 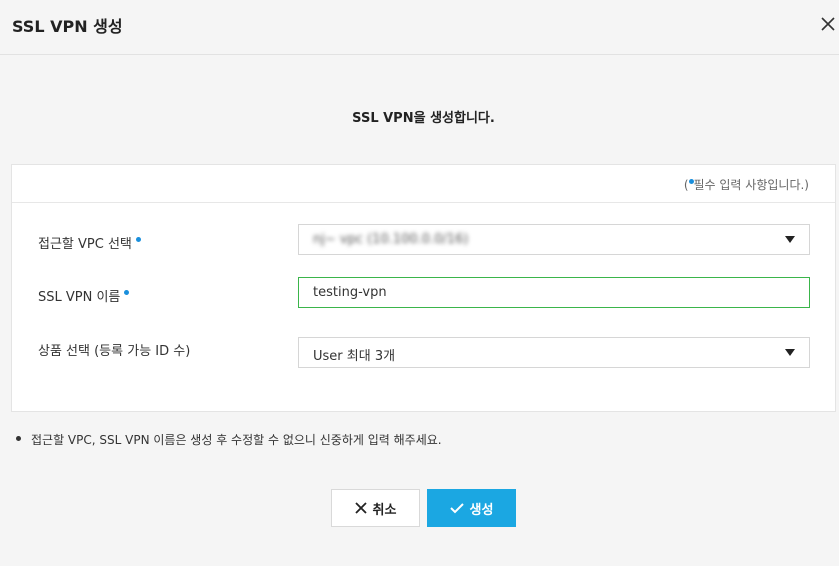 I want to click on bullet-icon, so click(x=18, y=438).